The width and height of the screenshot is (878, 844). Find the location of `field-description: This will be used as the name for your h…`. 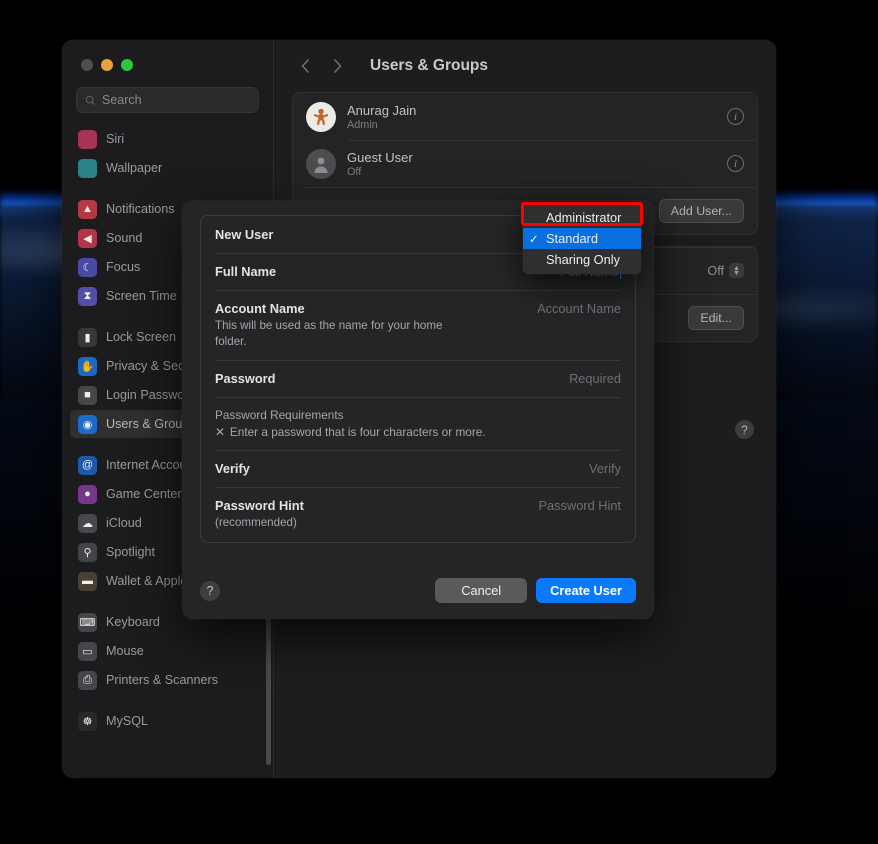

field-description: This will be used as the name for your h… is located at coordinates (329, 333).